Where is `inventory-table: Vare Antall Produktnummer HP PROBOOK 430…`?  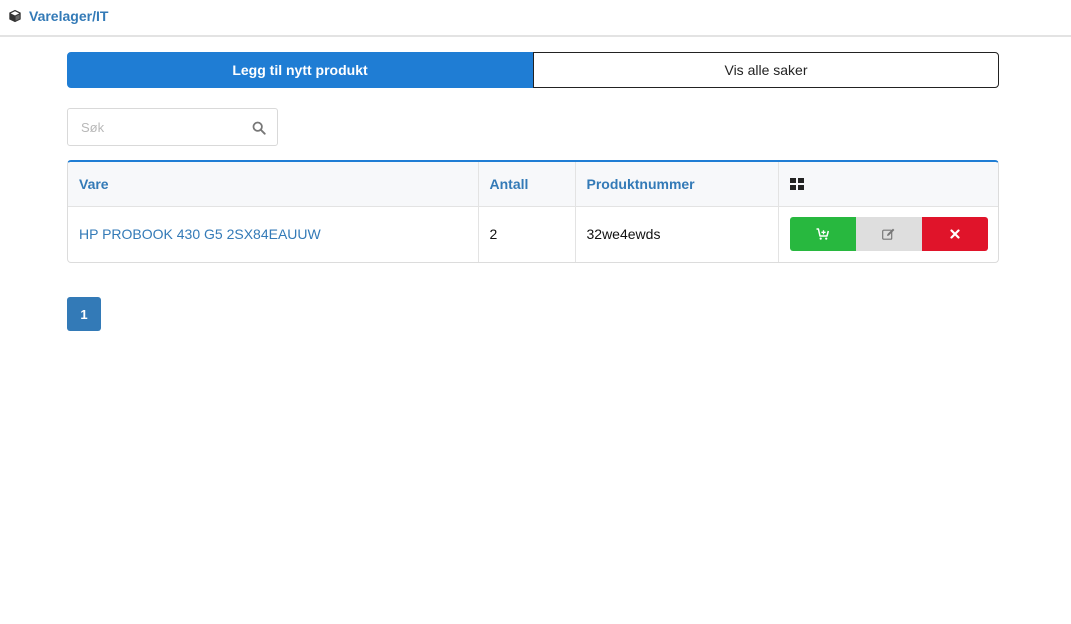 inventory-table: Vare Antall Produktnummer HP PROBOOK 430… is located at coordinates (533, 211).